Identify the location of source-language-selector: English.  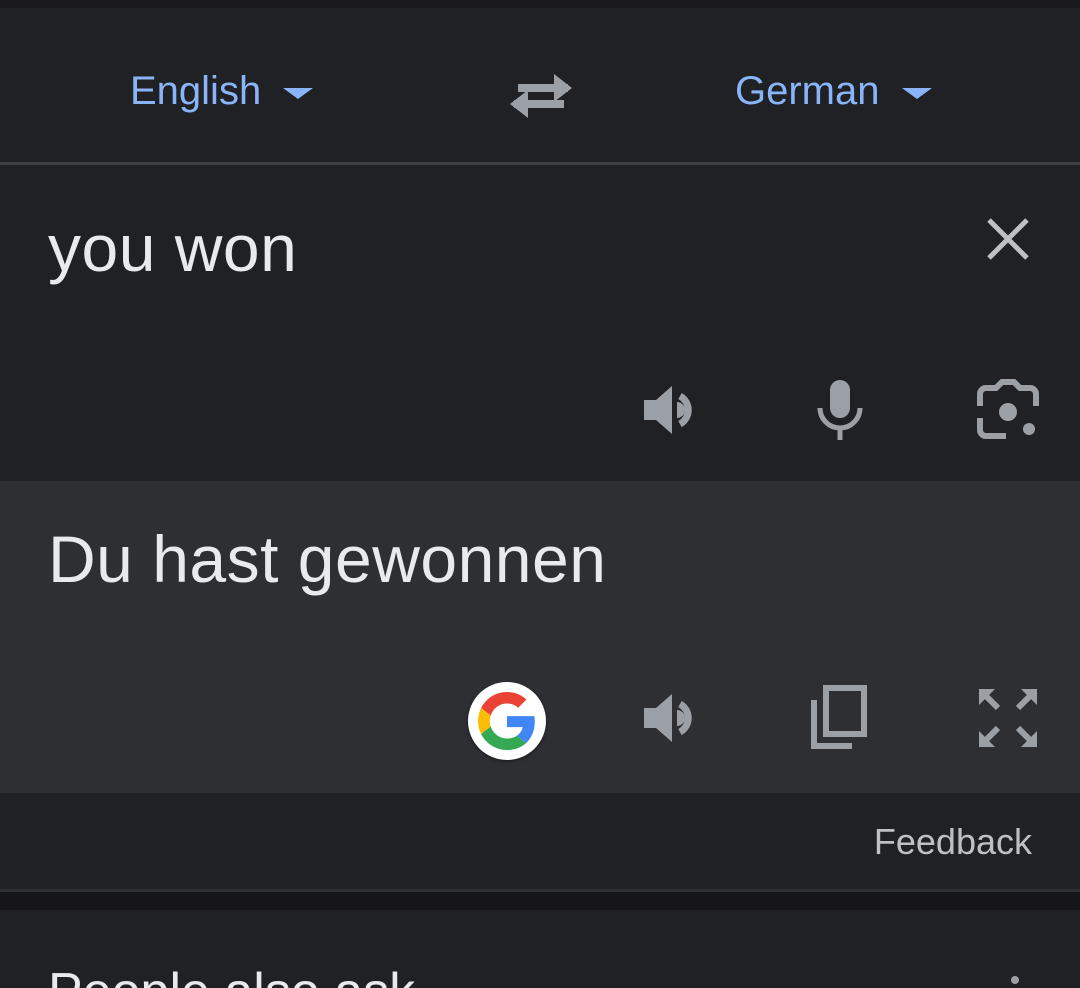
(222, 91).